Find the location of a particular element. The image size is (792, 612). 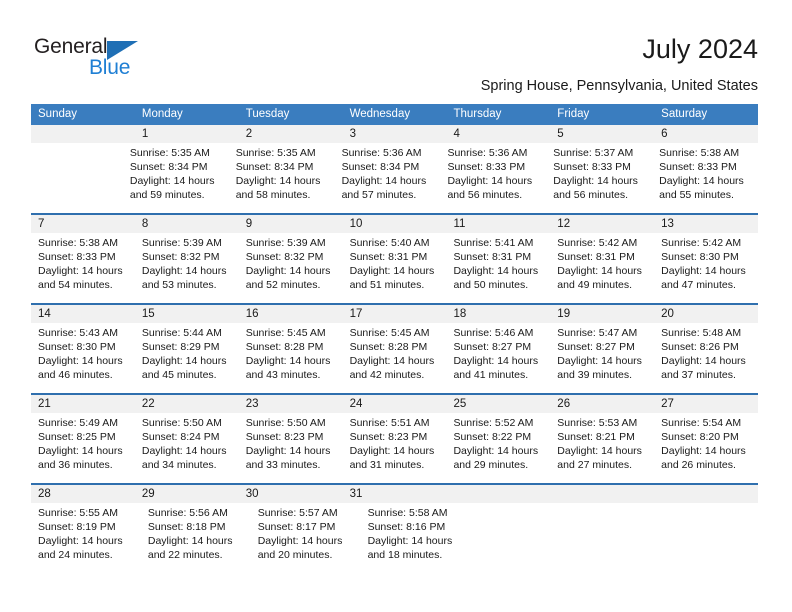

day-daylight2-text: and 53 minutes. is located at coordinates (179, 285).